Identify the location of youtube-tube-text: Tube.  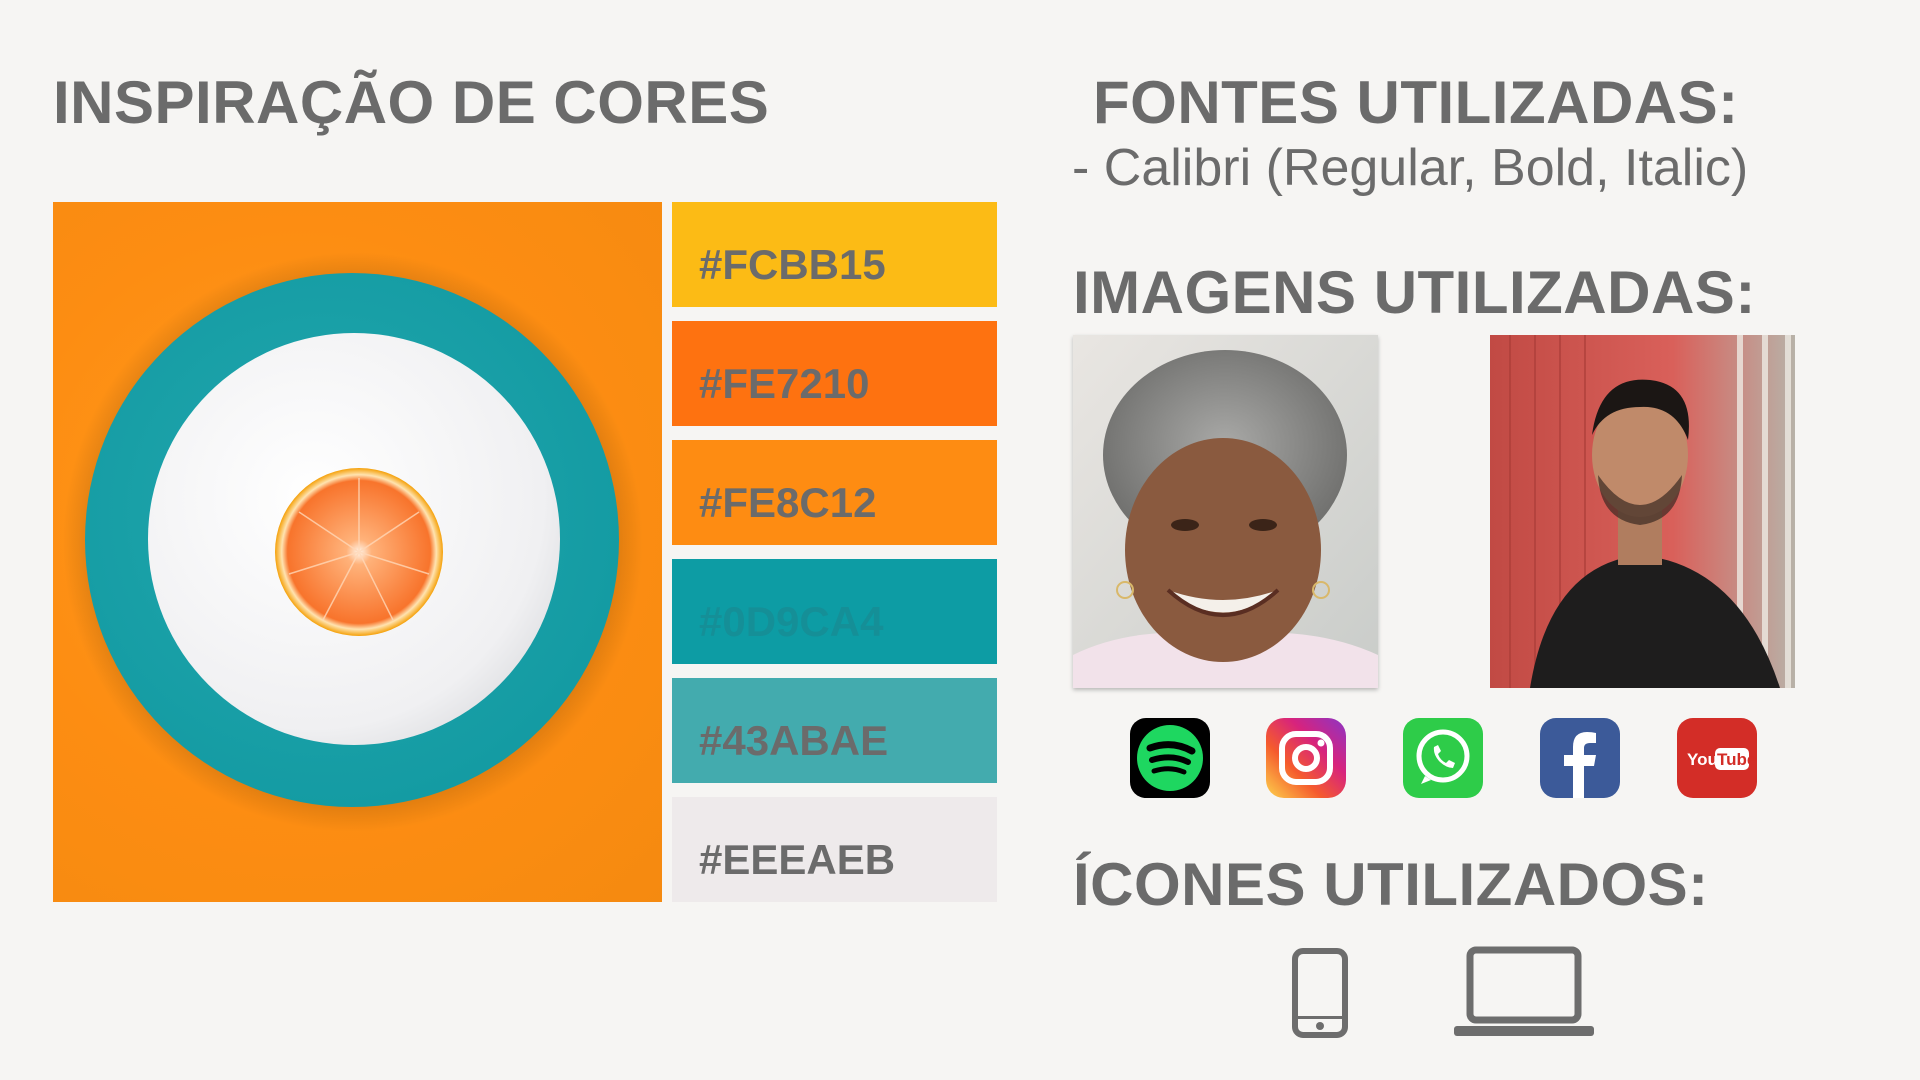
(1736, 759).